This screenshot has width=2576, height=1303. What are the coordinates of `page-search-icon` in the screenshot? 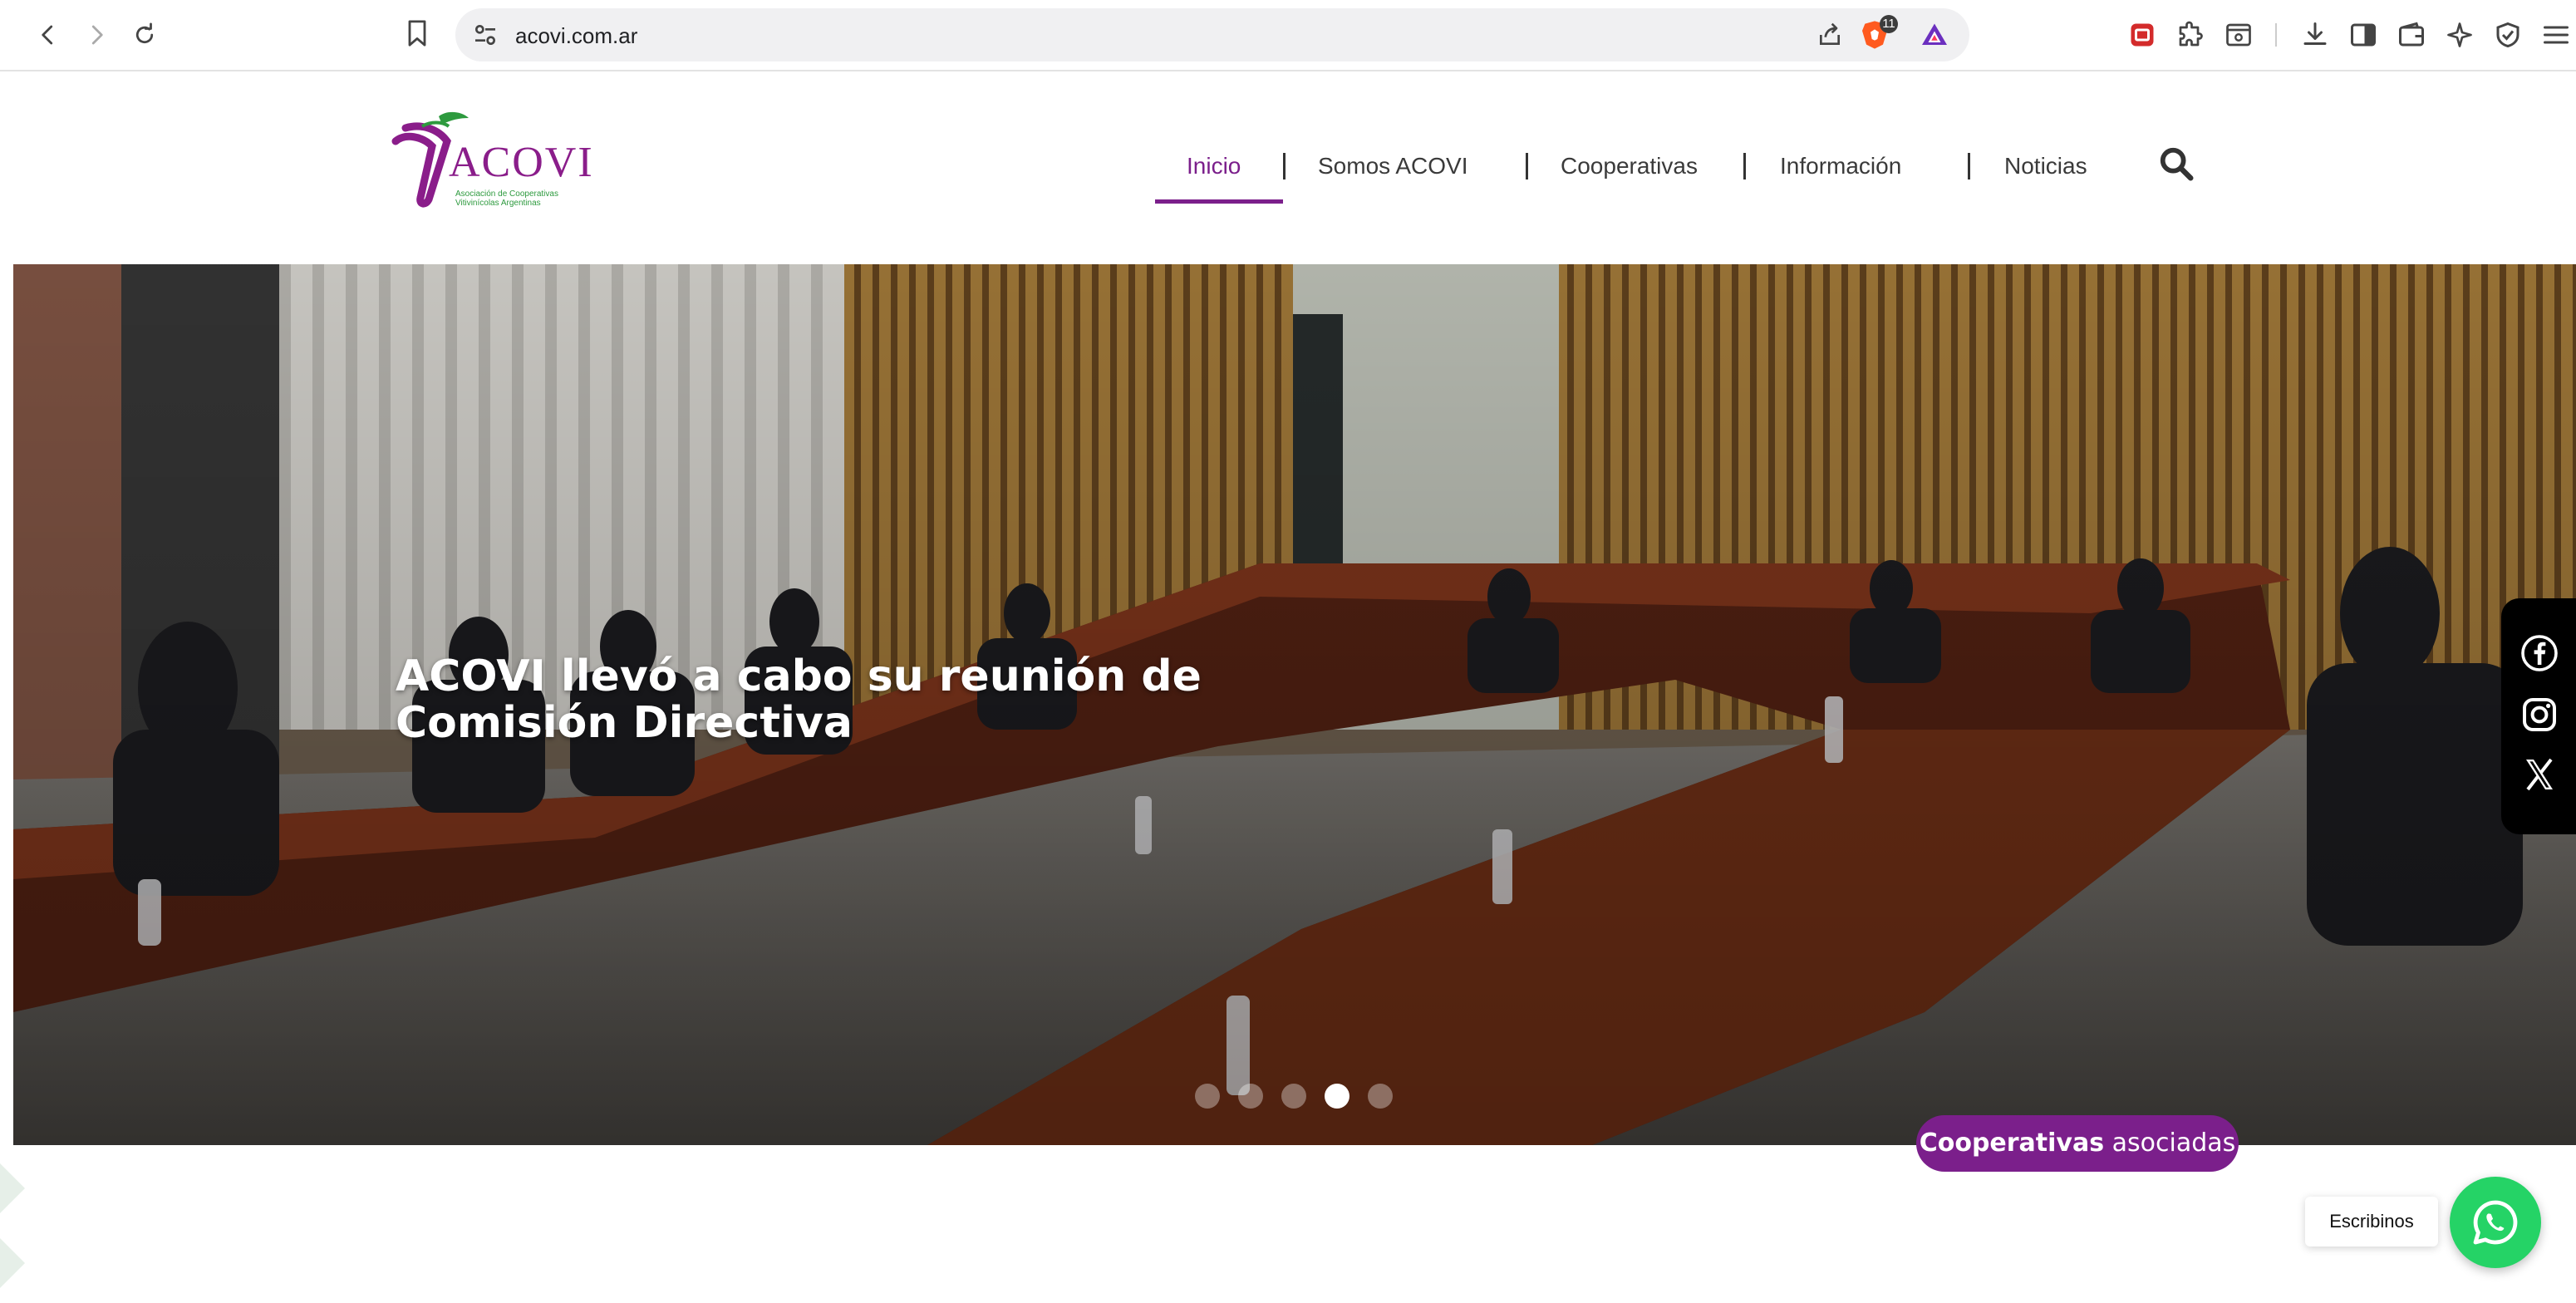 It's located at (2239, 35).